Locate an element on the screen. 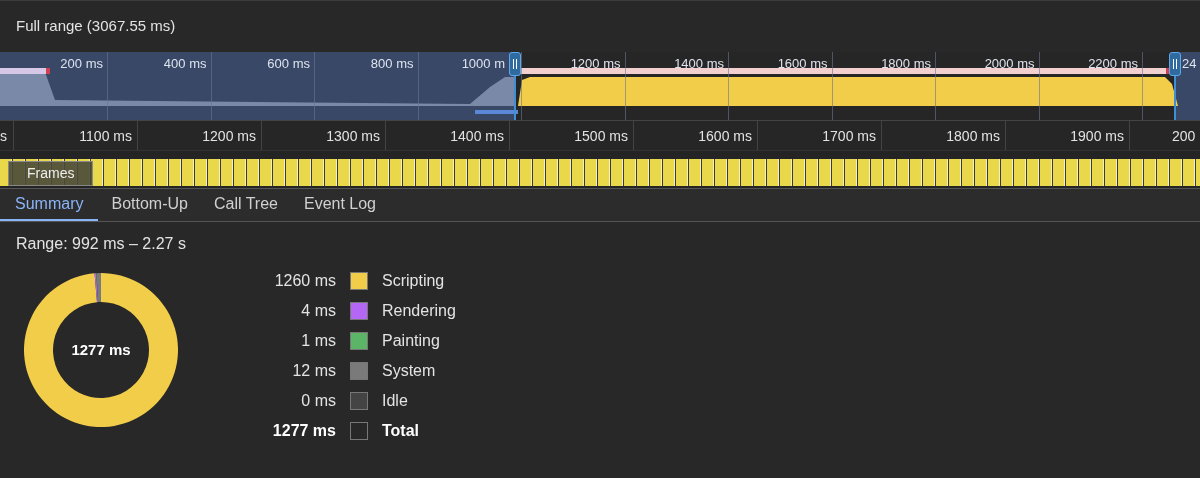 The height and width of the screenshot is (478, 1200). legend-value: 1260 ms is located at coordinates (304, 281).